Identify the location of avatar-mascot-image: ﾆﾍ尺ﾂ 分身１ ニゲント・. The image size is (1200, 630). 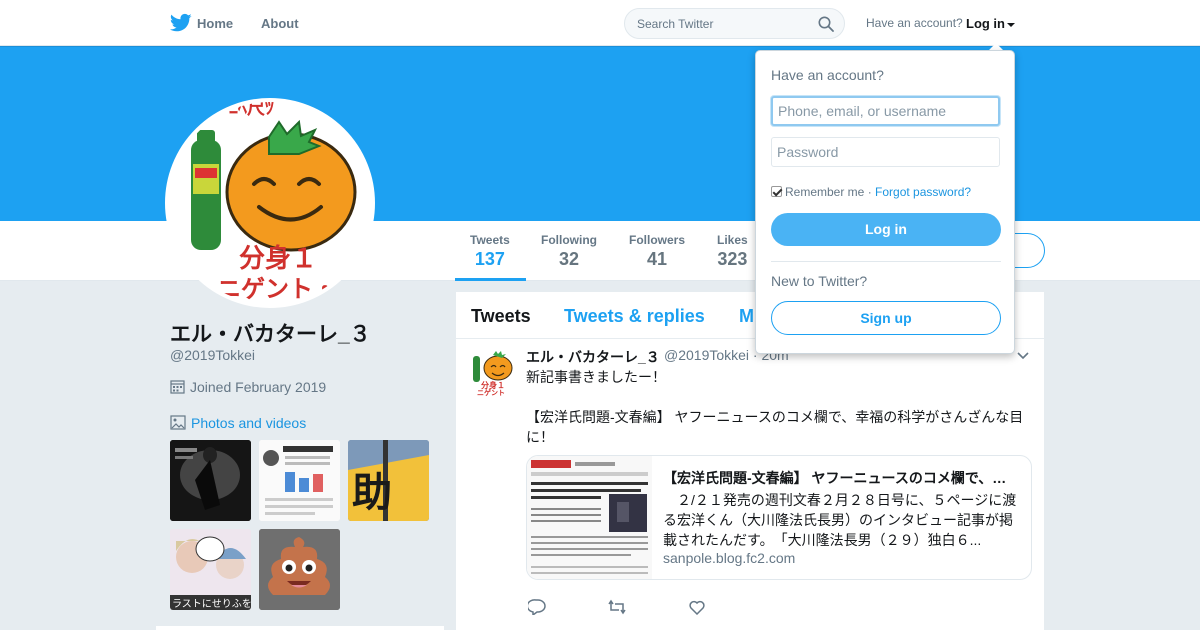
(270, 203).